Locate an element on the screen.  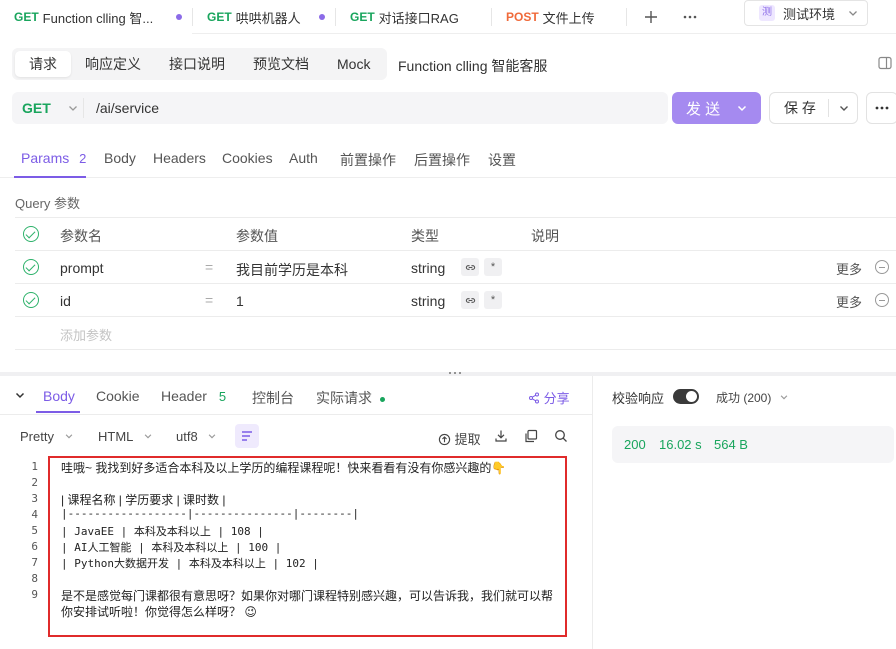
resp-tab-header: Header 5 is located at coordinates (193, 396).